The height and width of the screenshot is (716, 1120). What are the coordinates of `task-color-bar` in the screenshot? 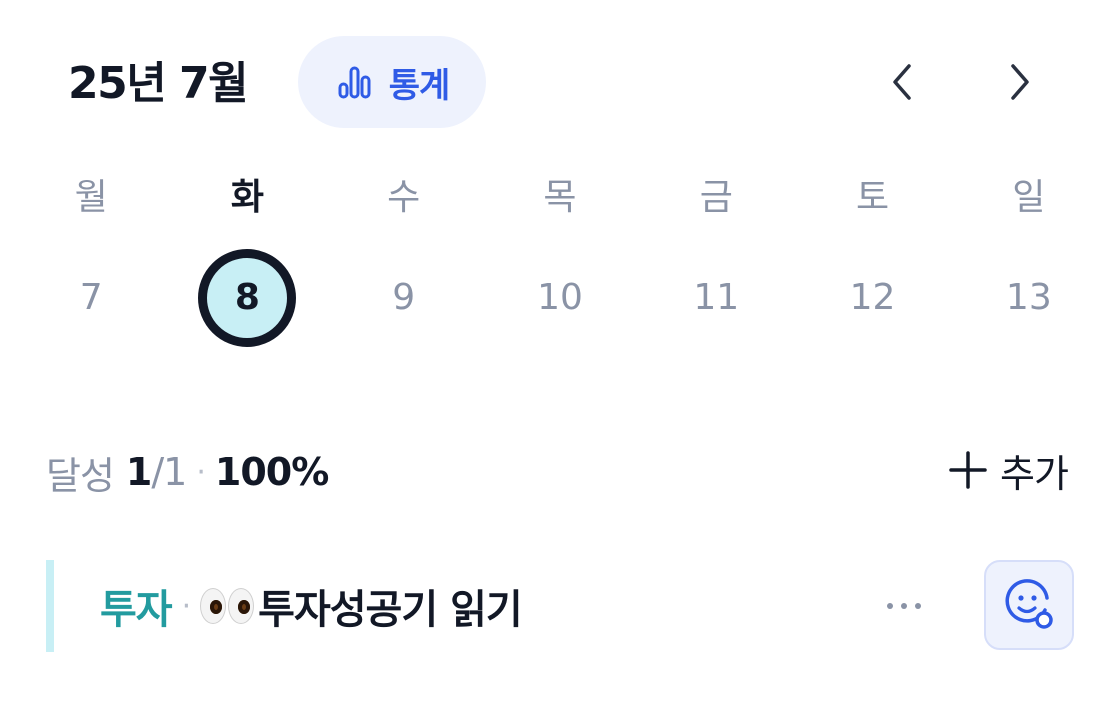 It's located at (50, 606).